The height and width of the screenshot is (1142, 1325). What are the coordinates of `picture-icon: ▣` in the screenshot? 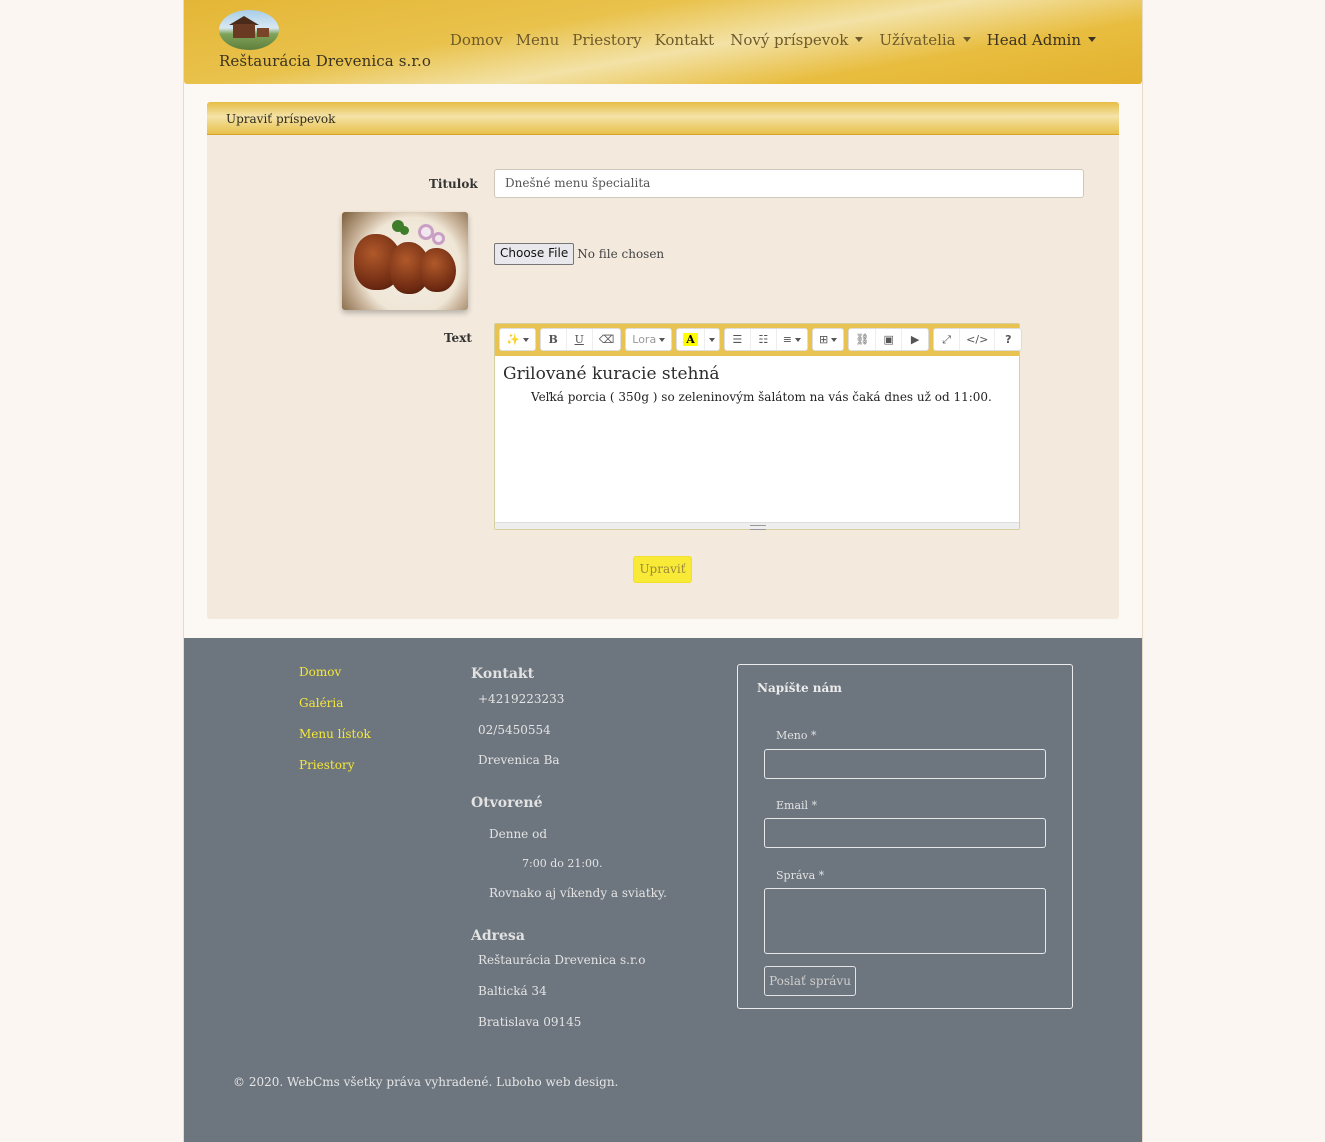 It's located at (889, 339).